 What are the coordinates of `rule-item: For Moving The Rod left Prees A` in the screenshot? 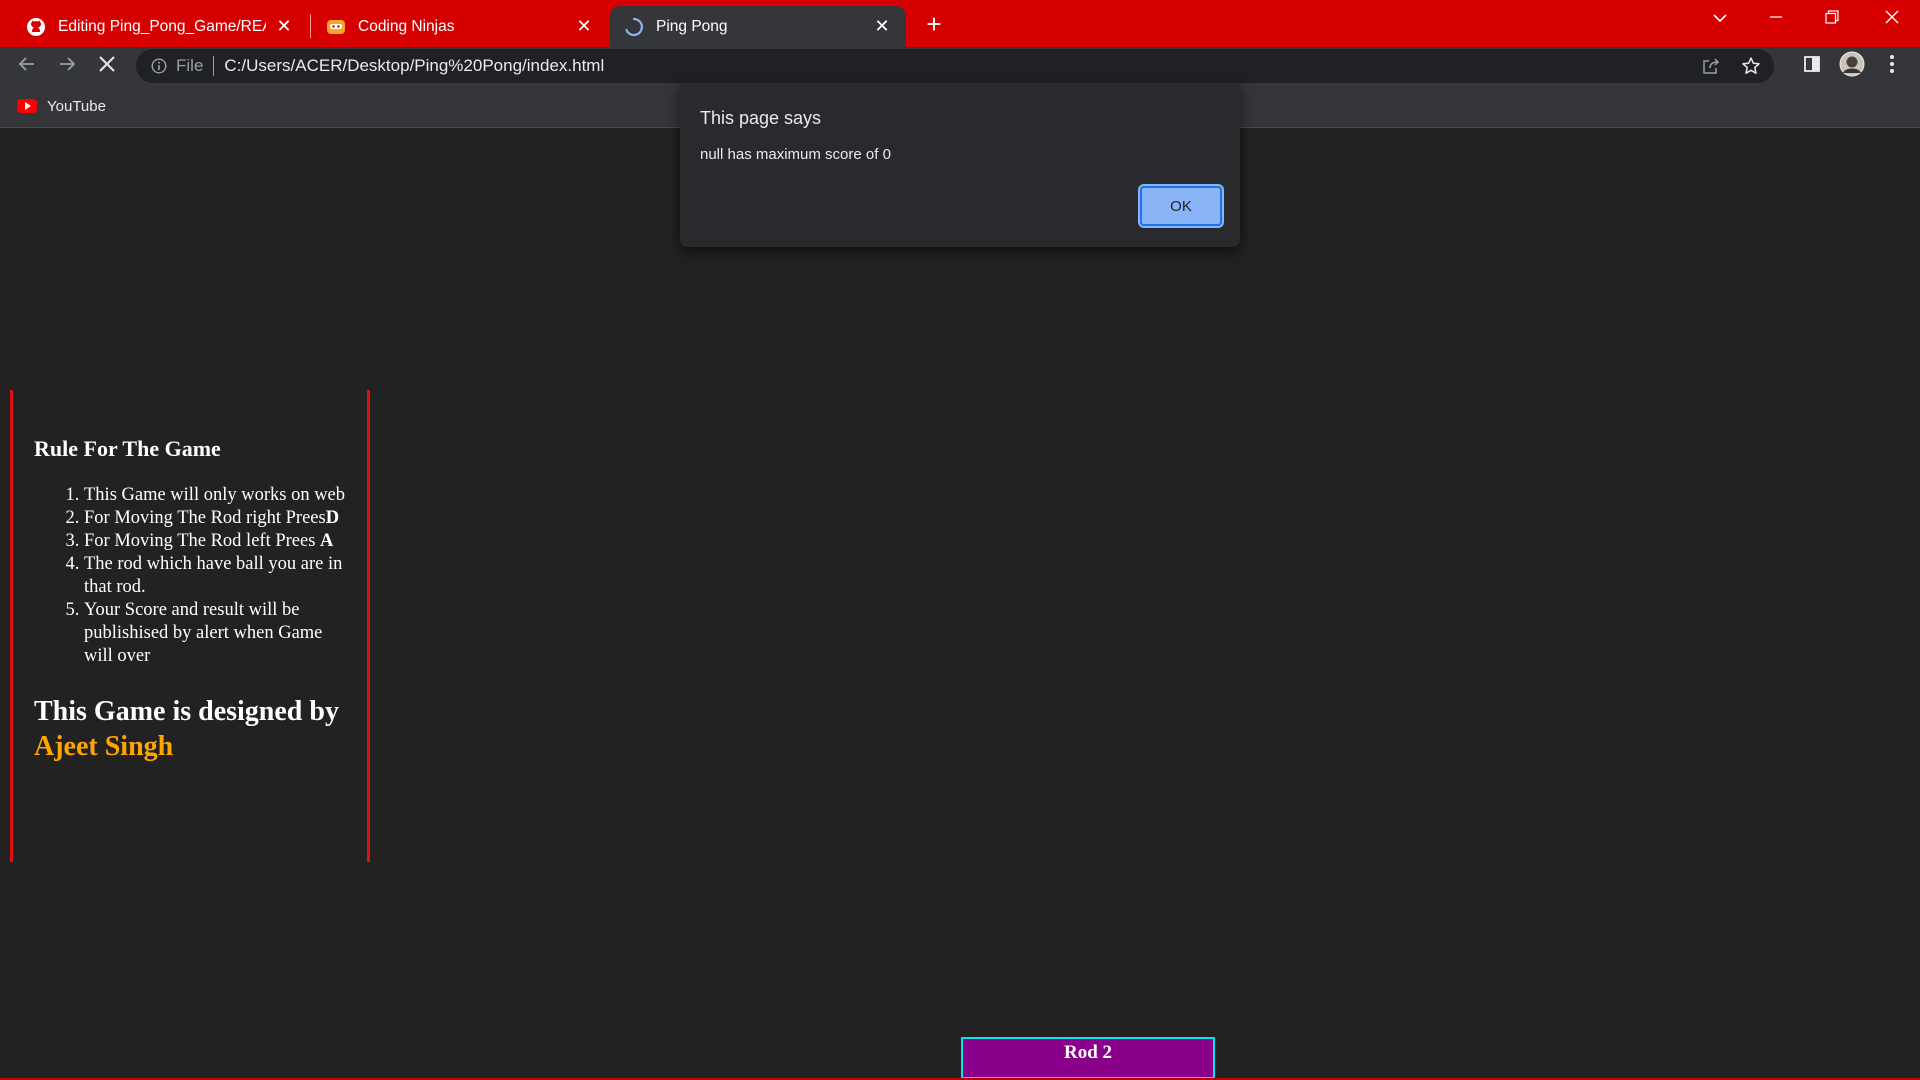 It's located at (215, 541).